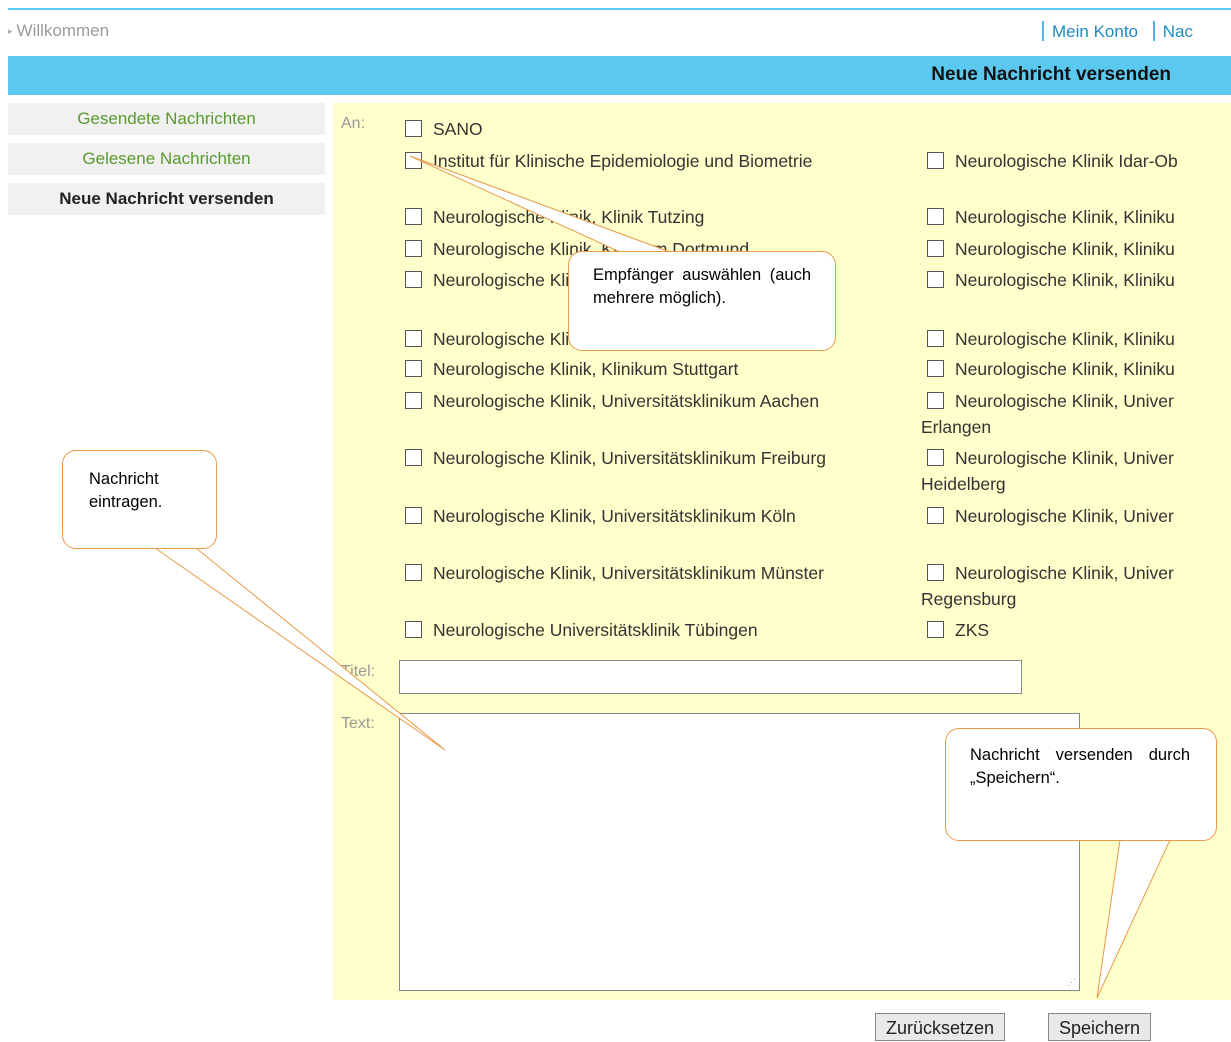 The height and width of the screenshot is (1042, 1231). What do you see at coordinates (299, 649) in the screenshot?
I see `message-callout-pointer` at bounding box center [299, 649].